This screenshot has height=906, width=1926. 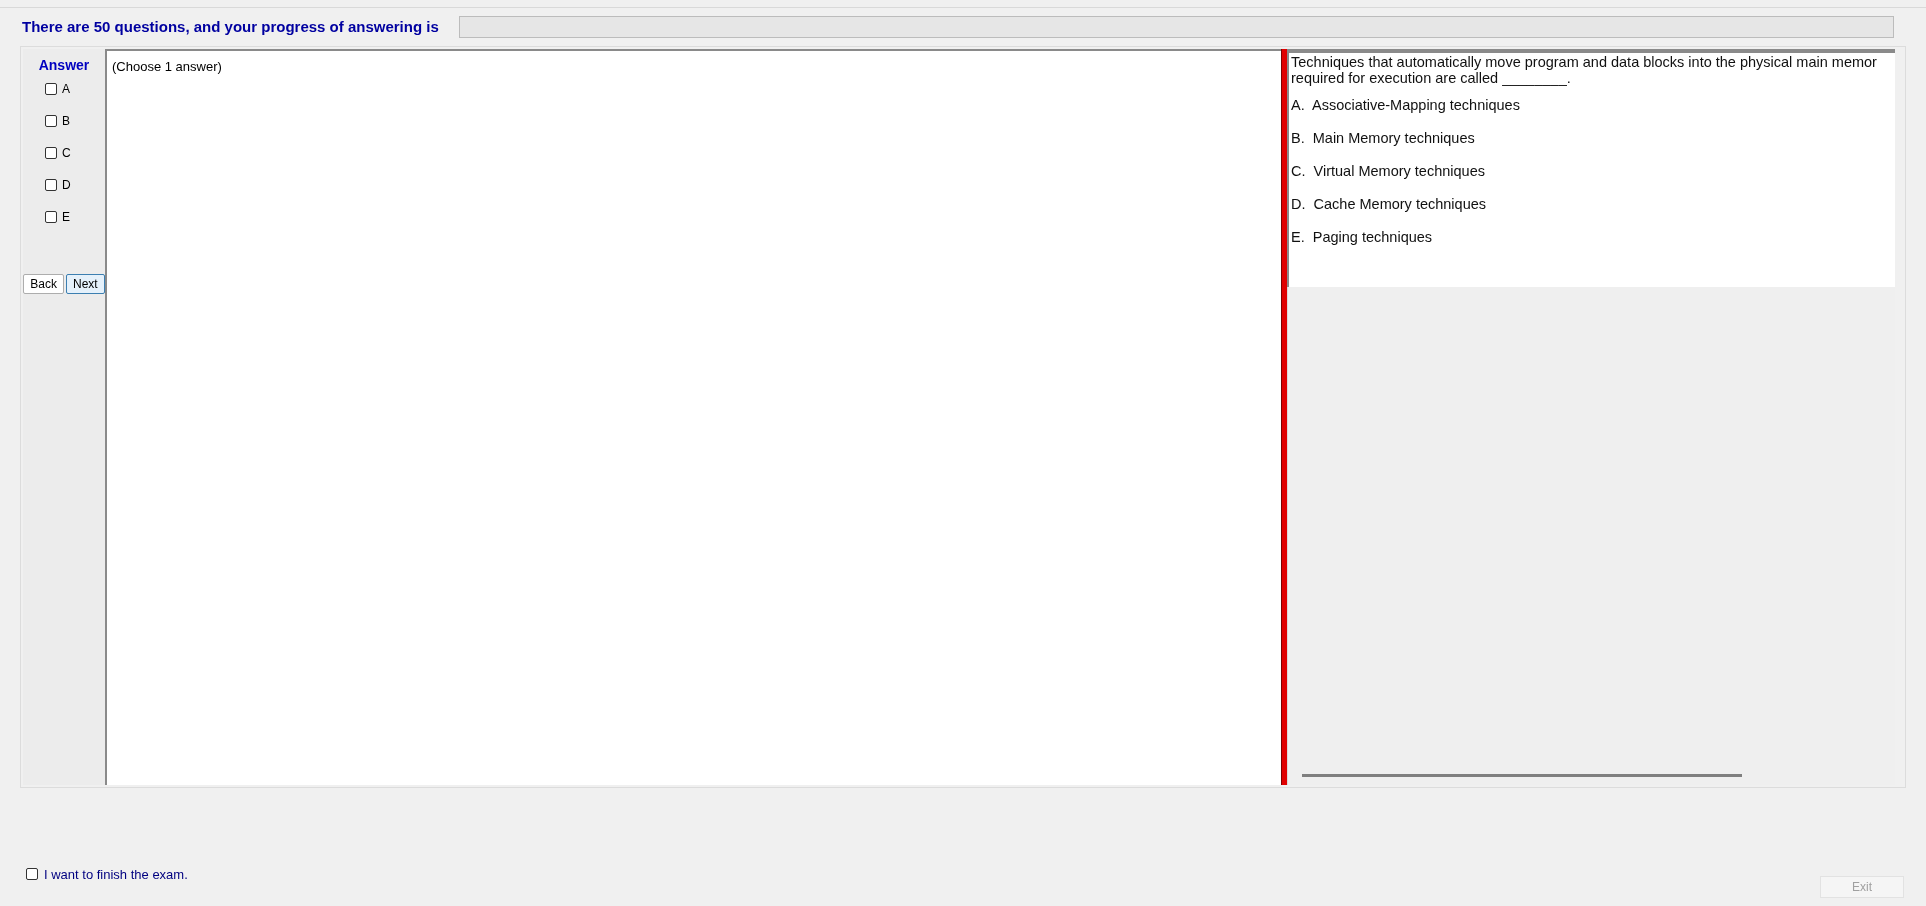 I want to click on answer-choice: C. Virtual Memory techniques, so click(x=1388, y=171).